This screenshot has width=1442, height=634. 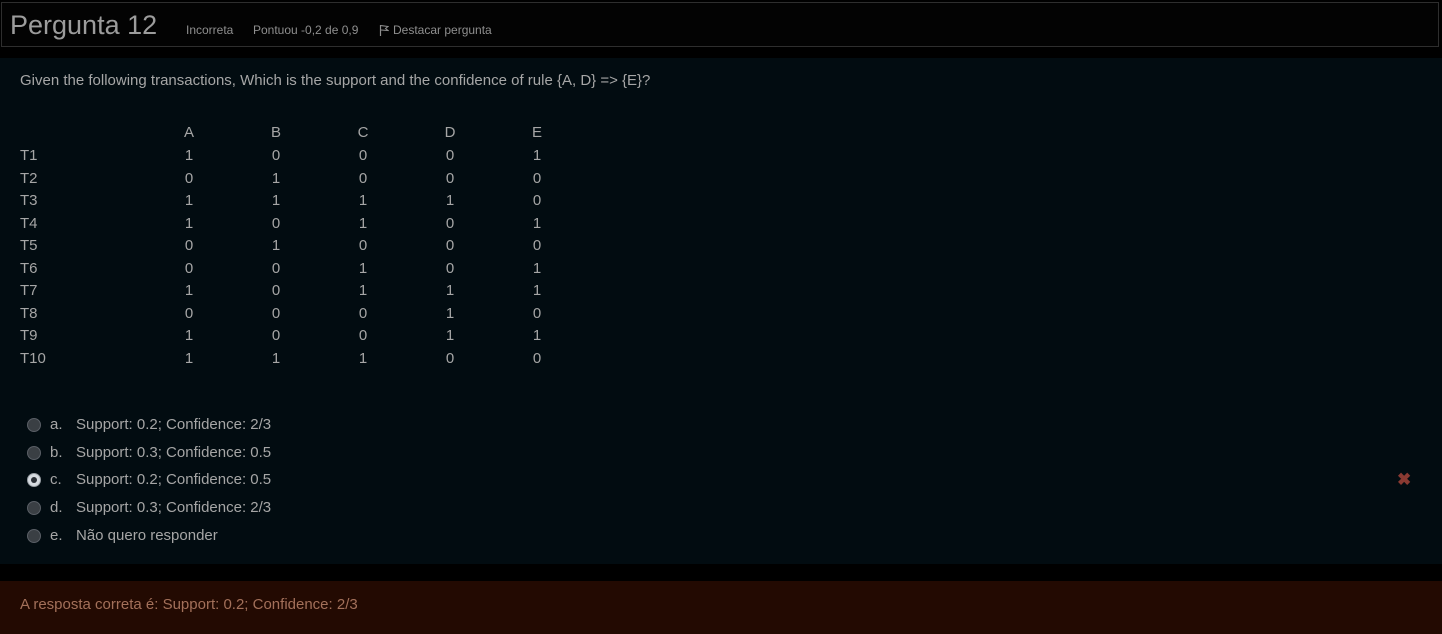 What do you see at coordinates (189, 132) in the screenshot?
I see `column-header: A` at bounding box center [189, 132].